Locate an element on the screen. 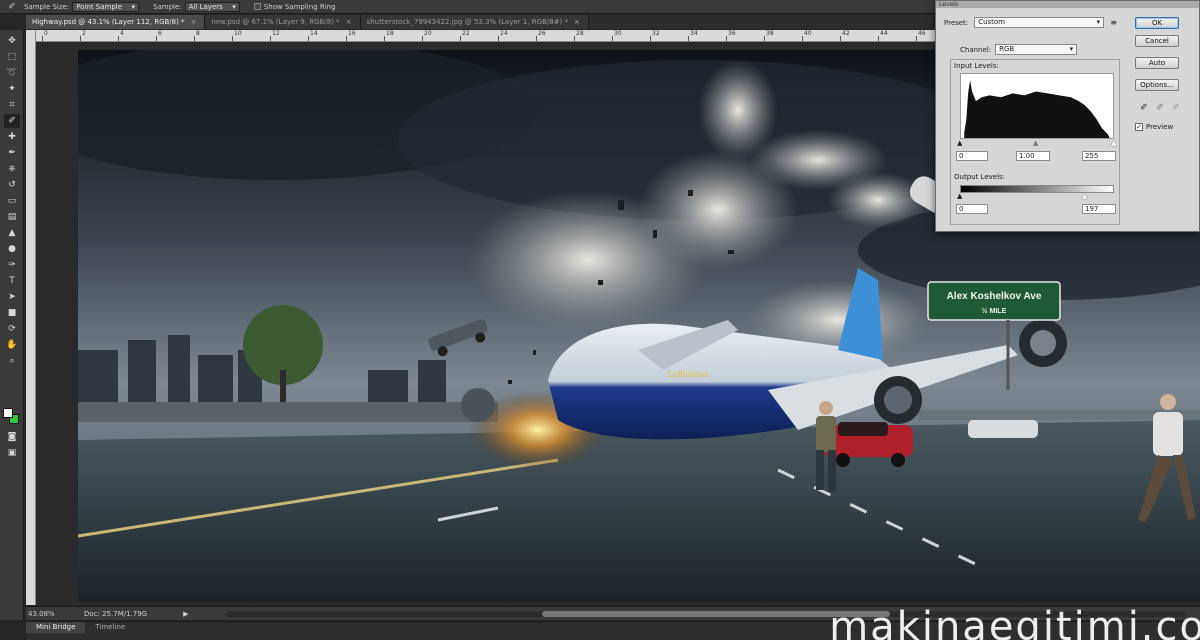 The height and width of the screenshot is (640, 1200). sign-title: Alex Koshelkov Ave is located at coordinates (994, 296).